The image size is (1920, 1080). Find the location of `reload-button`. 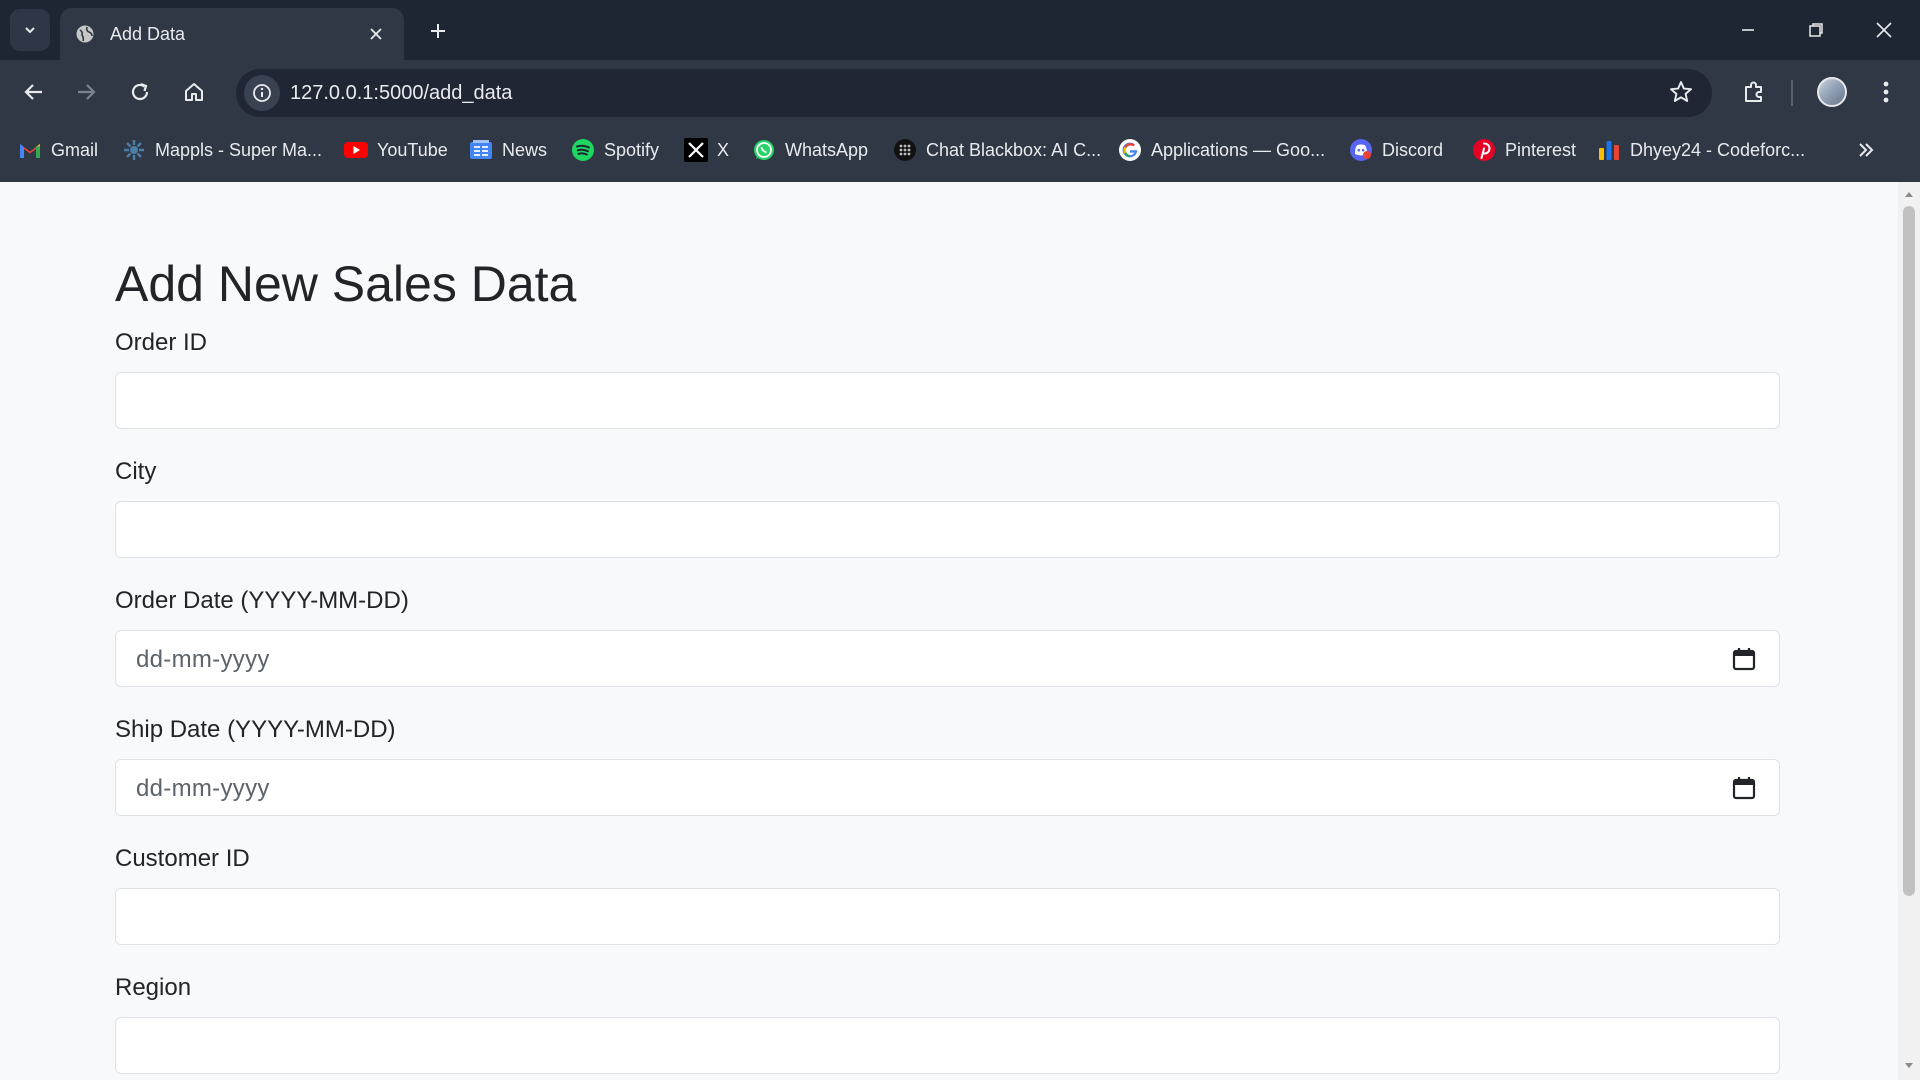

reload-button is located at coordinates (140, 92).